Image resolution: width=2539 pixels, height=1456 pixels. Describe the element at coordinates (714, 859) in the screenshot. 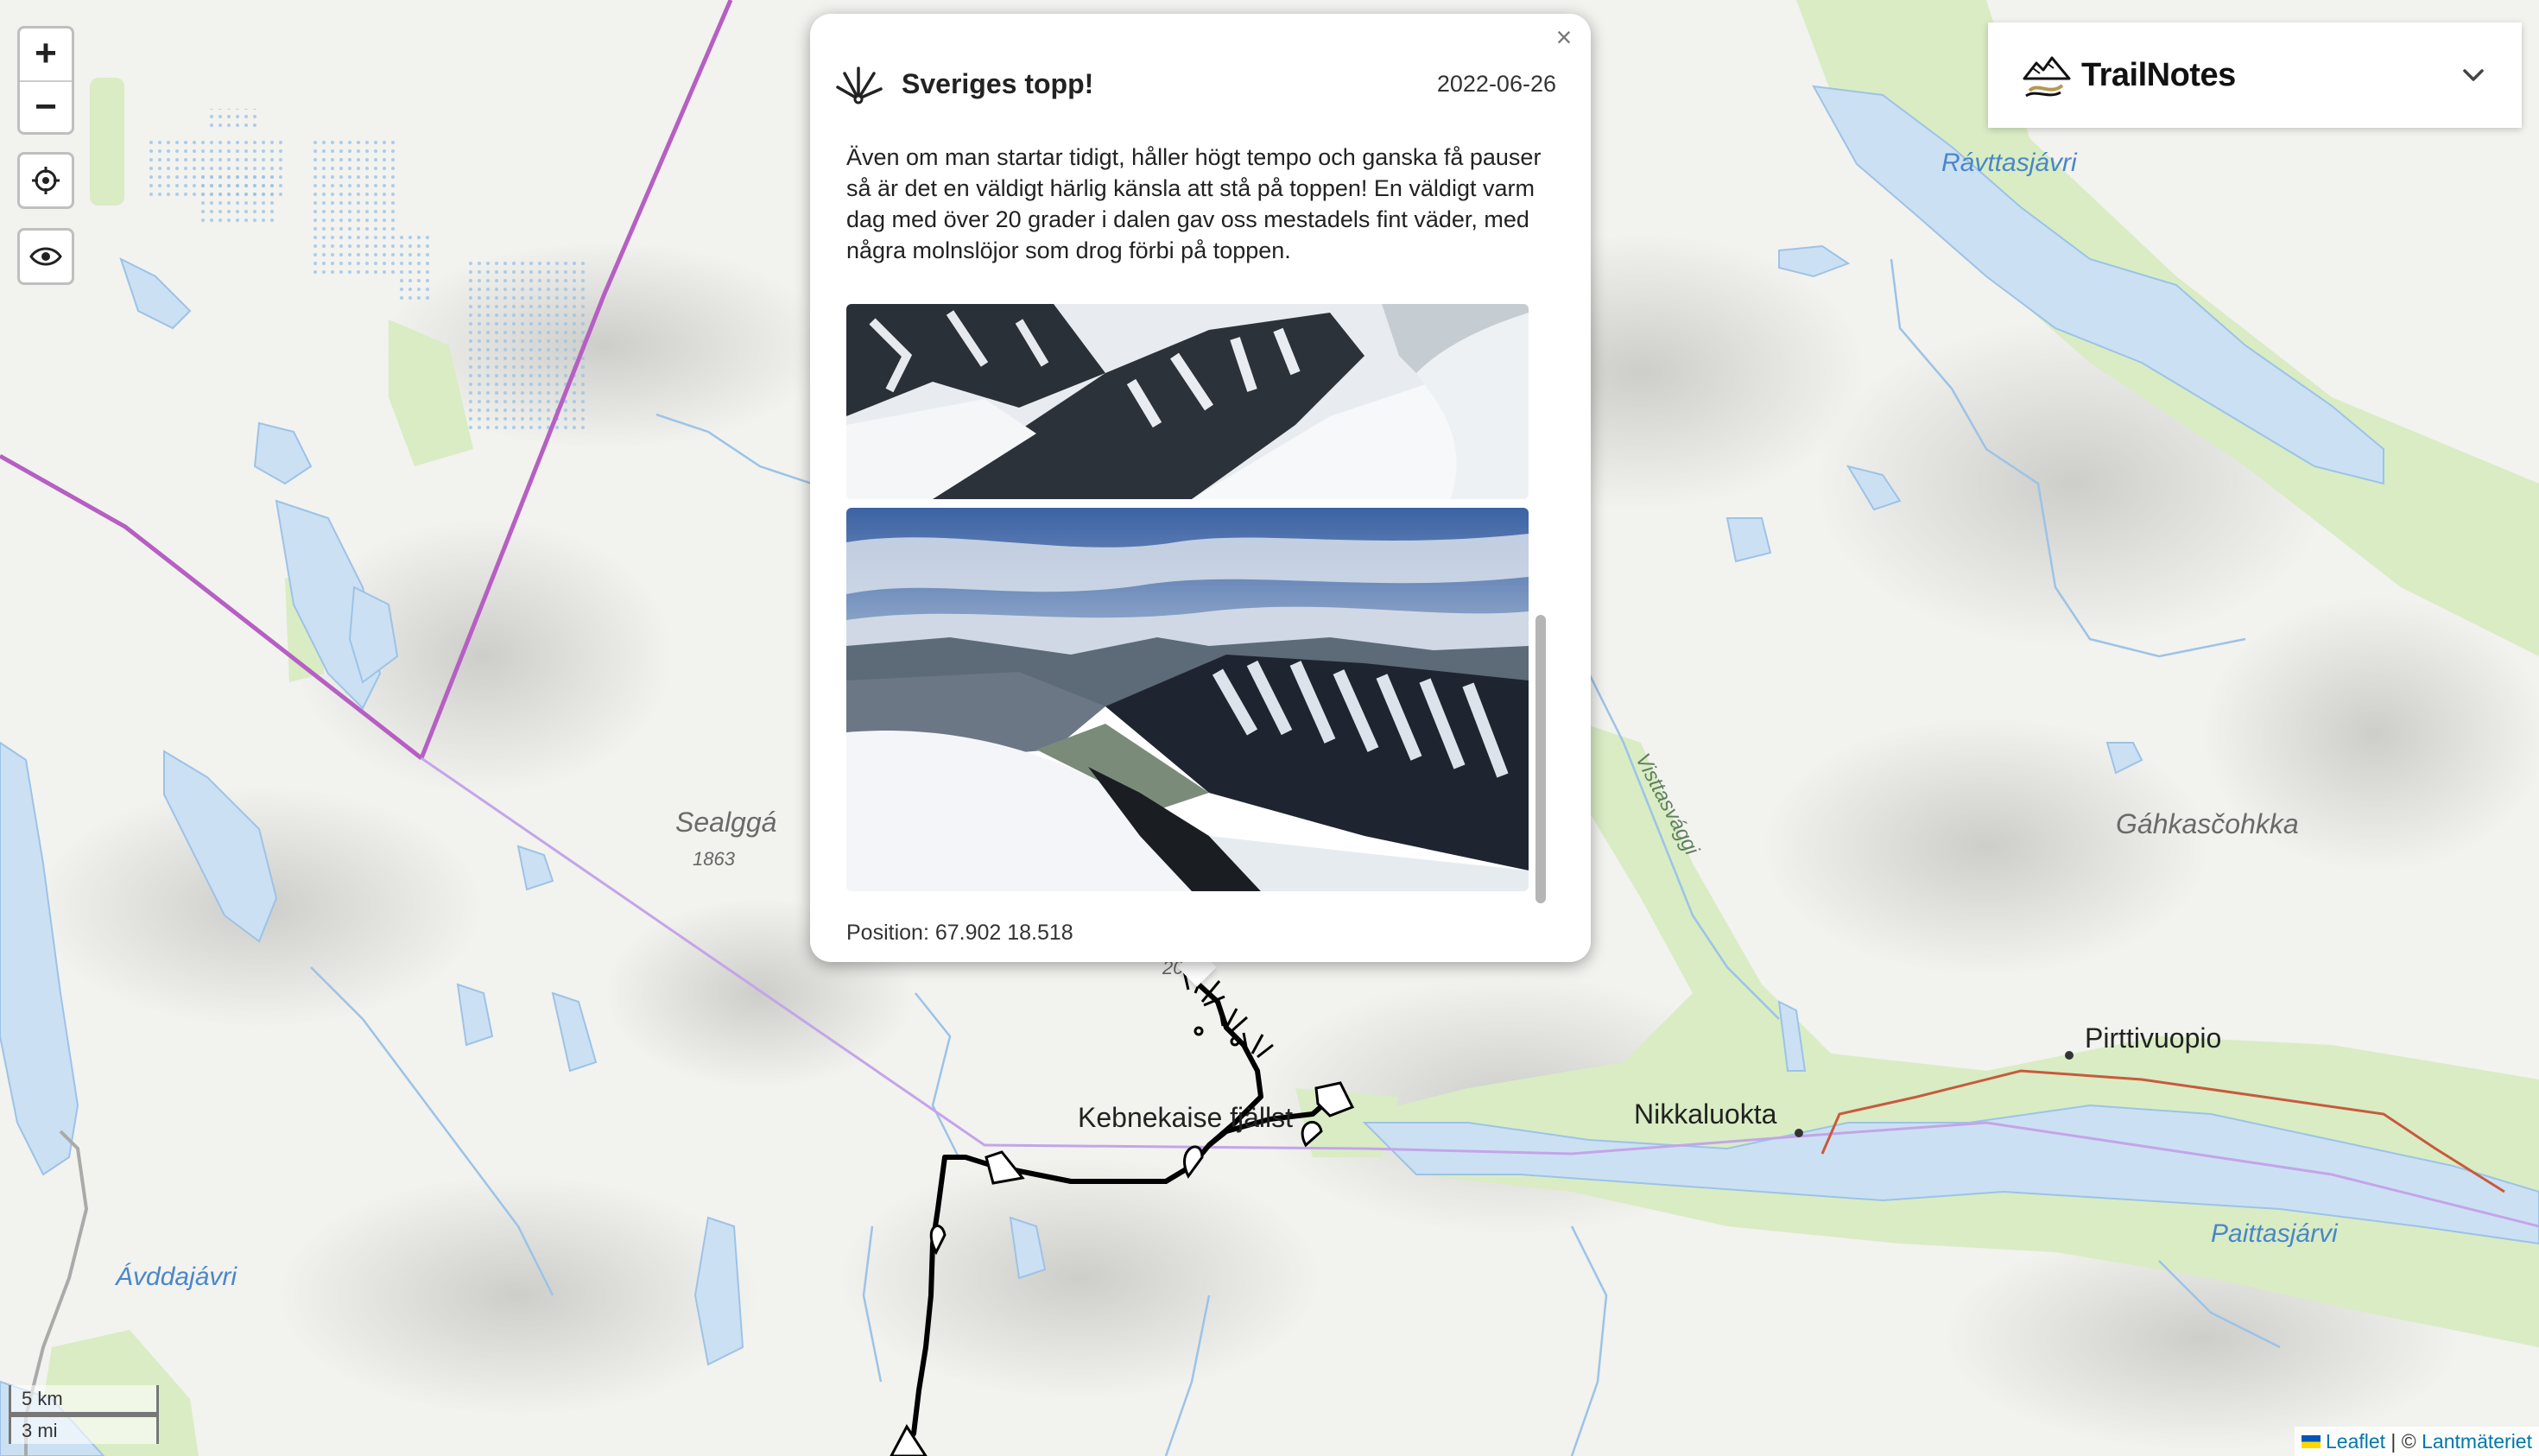

I see `label-sealgga-elevation: 1863` at that location.